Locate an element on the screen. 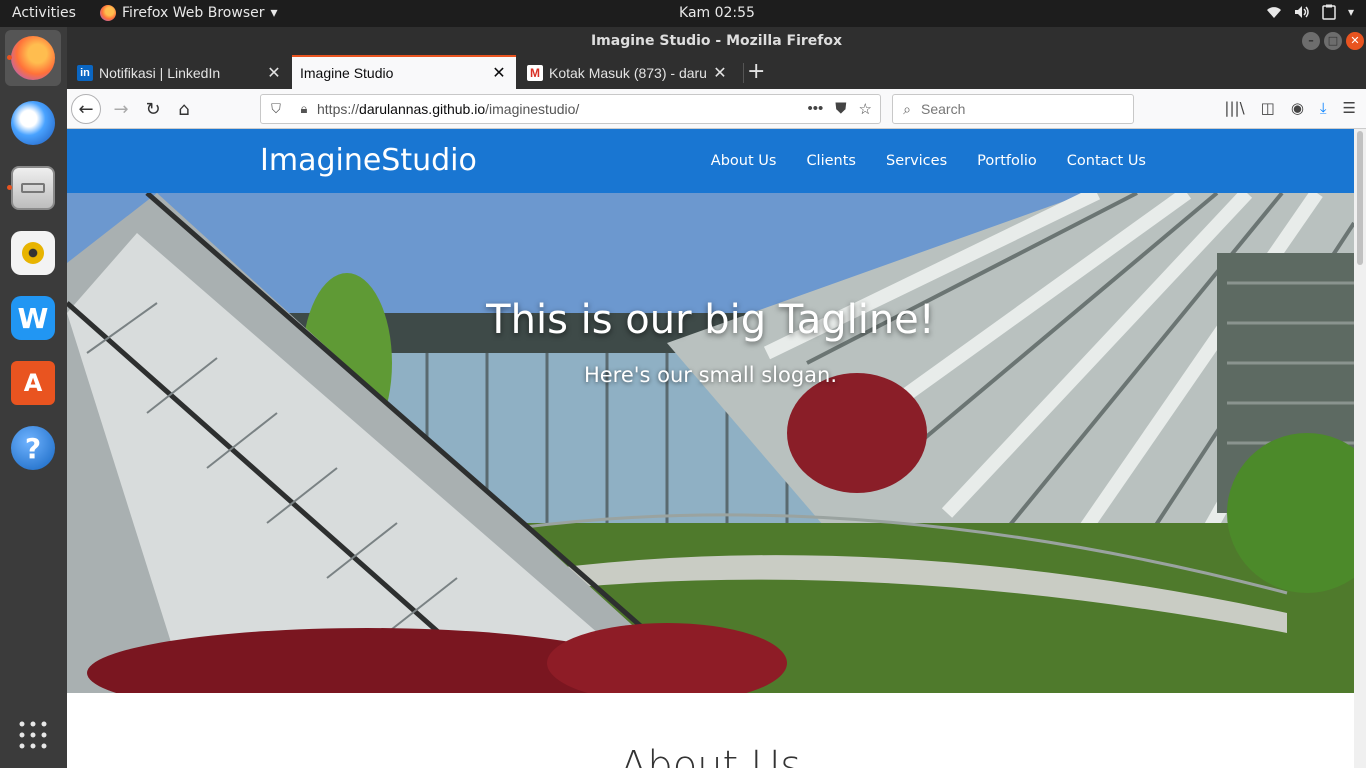 The image size is (1366, 768). back-button: ← is located at coordinates (86, 109).